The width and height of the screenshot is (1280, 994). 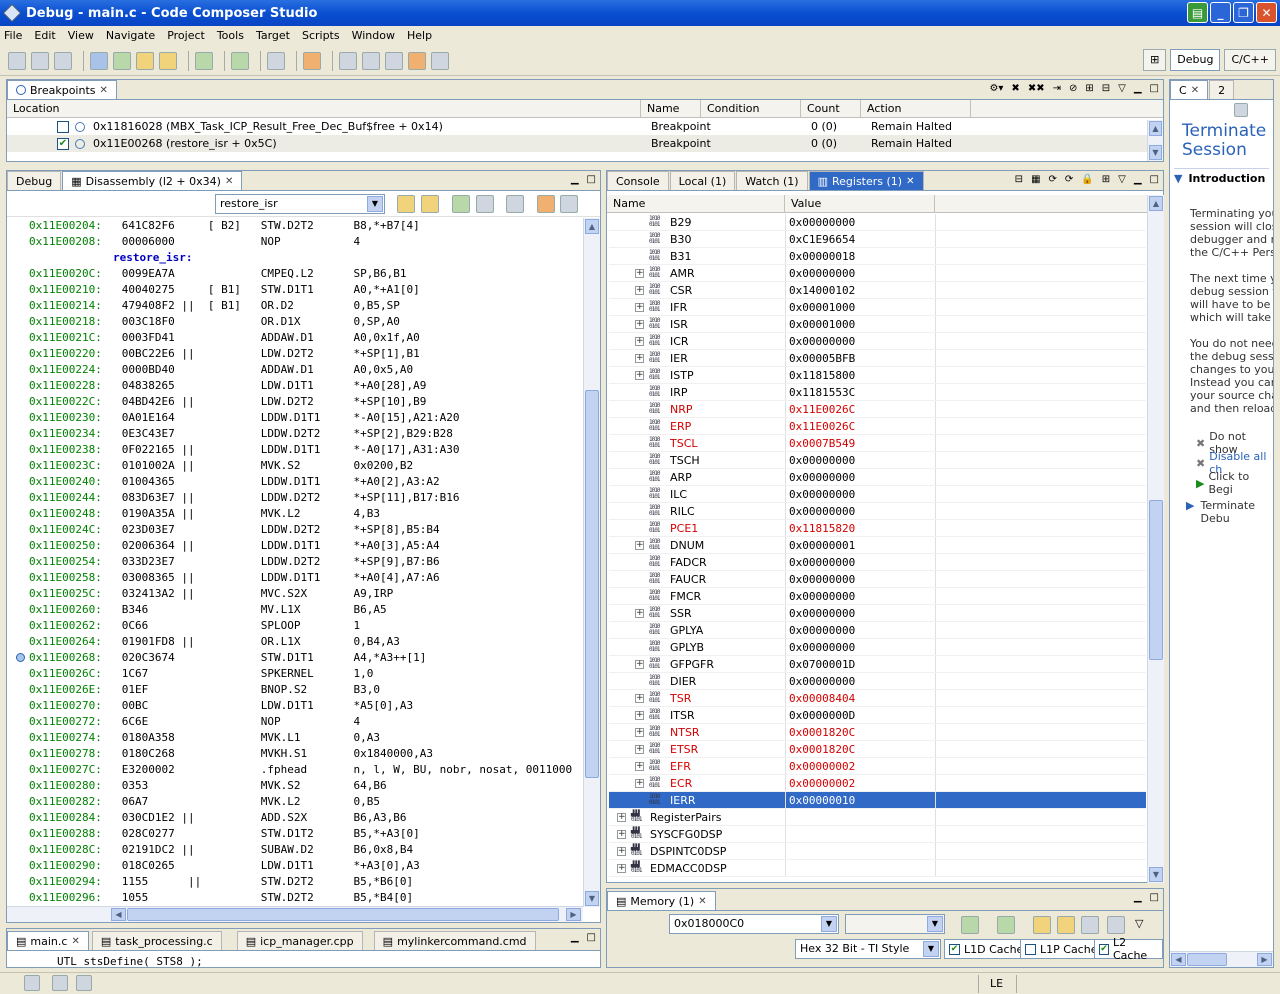 What do you see at coordinates (295, 626) in the screenshot?
I see `disassembly-line: 0x11E00262: 0C66 SPLOOP 1` at bounding box center [295, 626].